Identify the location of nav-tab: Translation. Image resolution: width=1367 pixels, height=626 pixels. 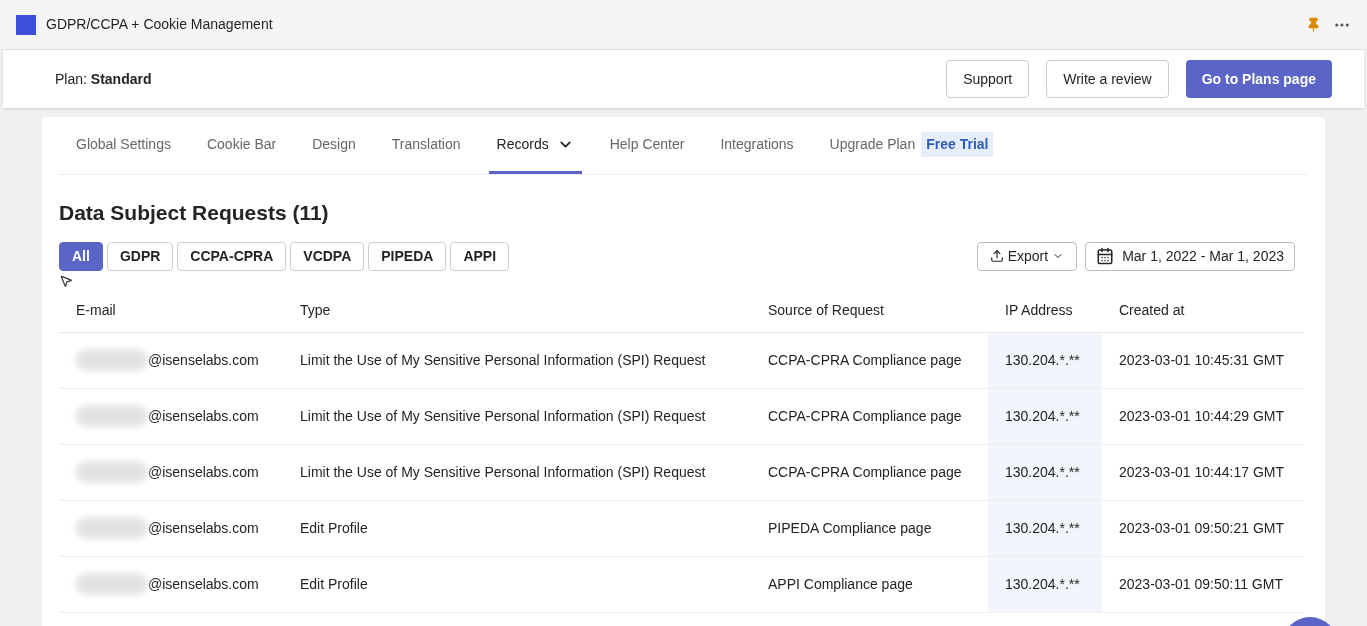
(426, 145).